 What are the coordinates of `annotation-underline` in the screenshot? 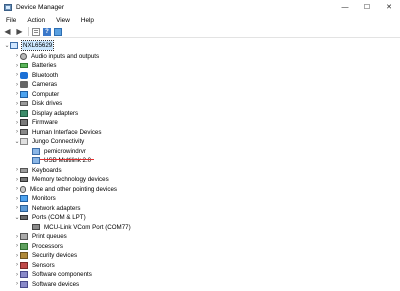 It's located at (67, 159).